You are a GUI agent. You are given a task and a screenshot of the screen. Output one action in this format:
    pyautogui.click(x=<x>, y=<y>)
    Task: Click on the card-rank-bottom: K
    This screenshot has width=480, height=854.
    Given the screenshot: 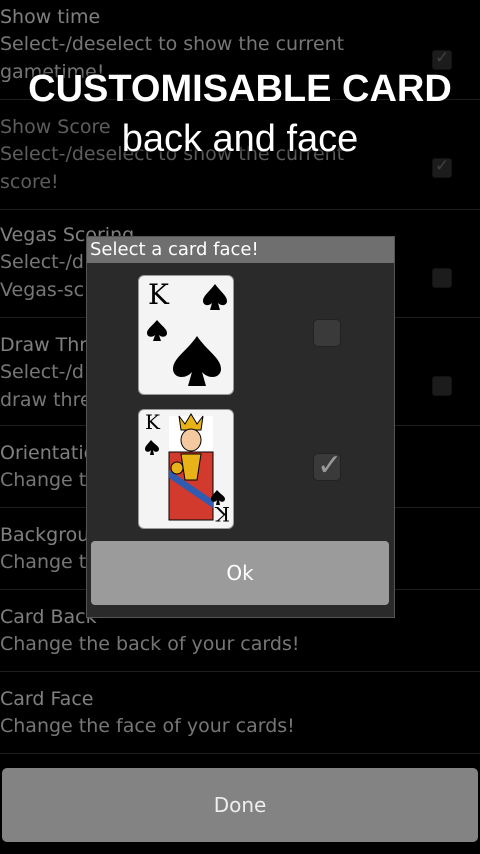 What is the action you would take?
    pyautogui.click(x=222, y=514)
    